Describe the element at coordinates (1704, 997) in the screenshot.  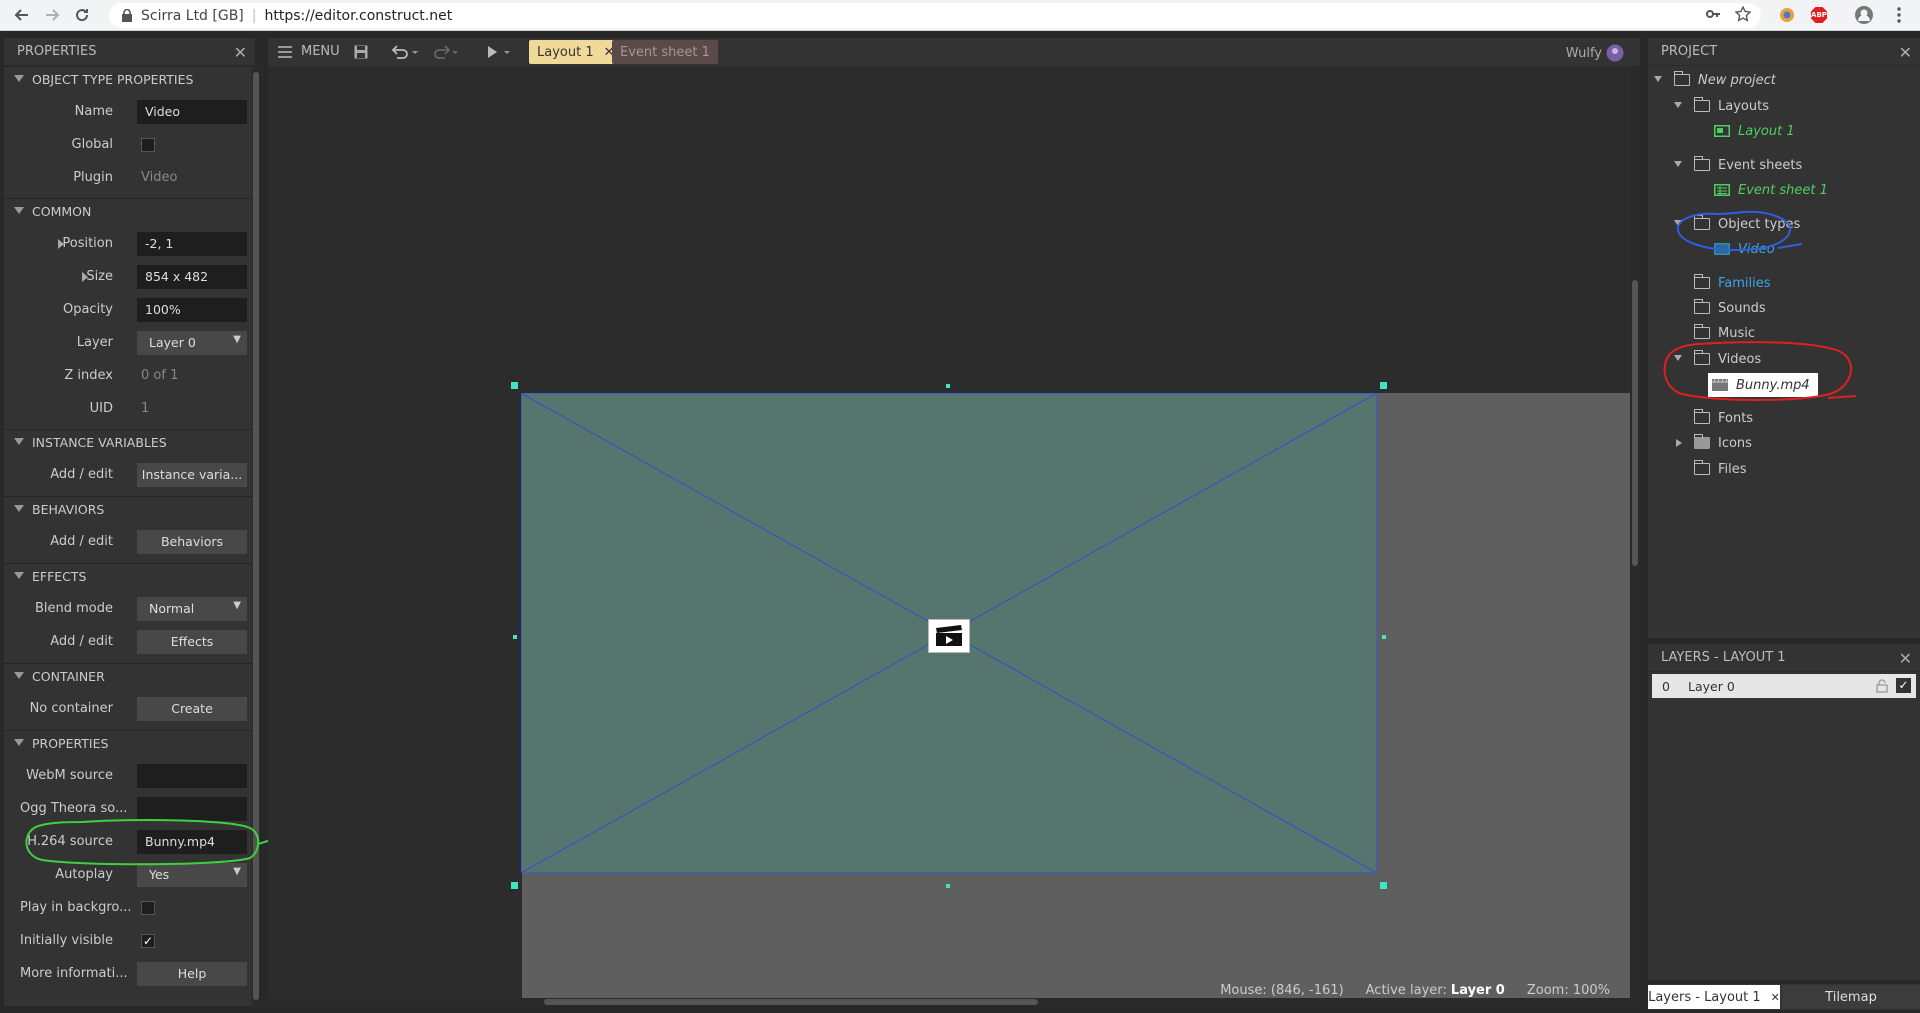
I see `tab-label: Layers - Layout 1` at that location.